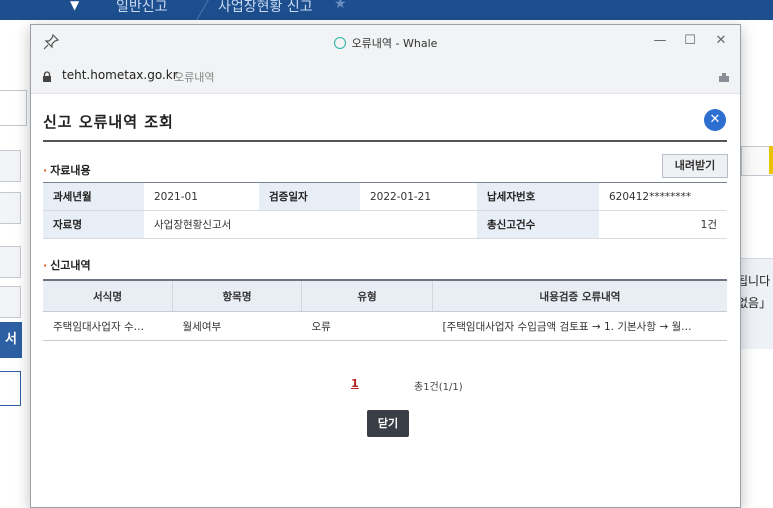 The image size is (773, 508). Describe the element at coordinates (11, 340) in the screenshot. I see `background-side-active-button: 서` at that location.